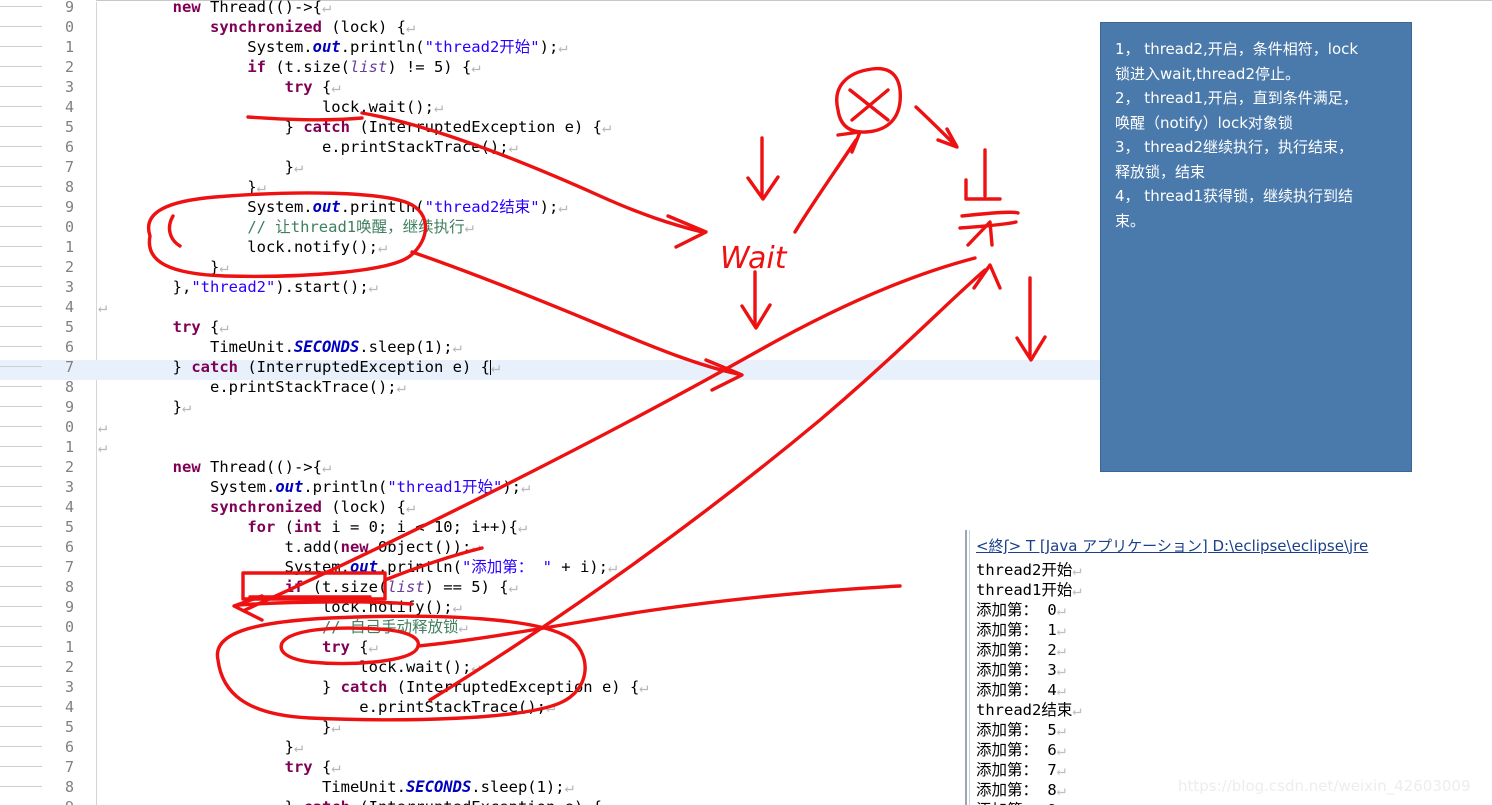 The width and height of the screenshot is (1492, 805). What do you see at coordinates (1021, 802) in the screenshot?
I see `console-line: 添加第： 9↵` at bounding box center [1021, 802].